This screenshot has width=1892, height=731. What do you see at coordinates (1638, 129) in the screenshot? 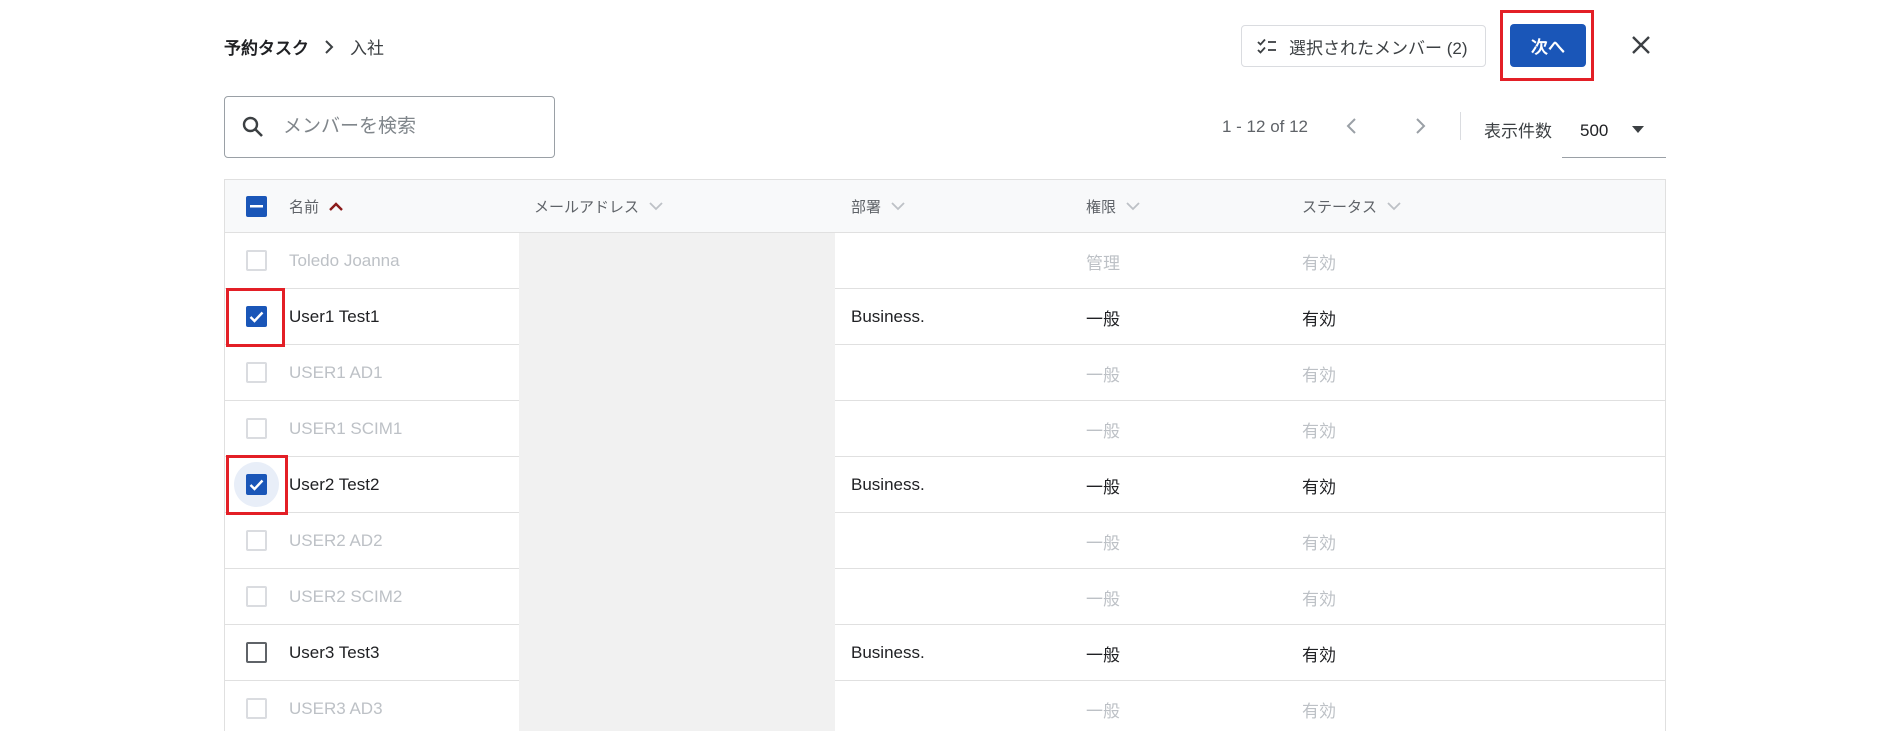
I see `caret-down-icon` at bounding box center [1638, 129].